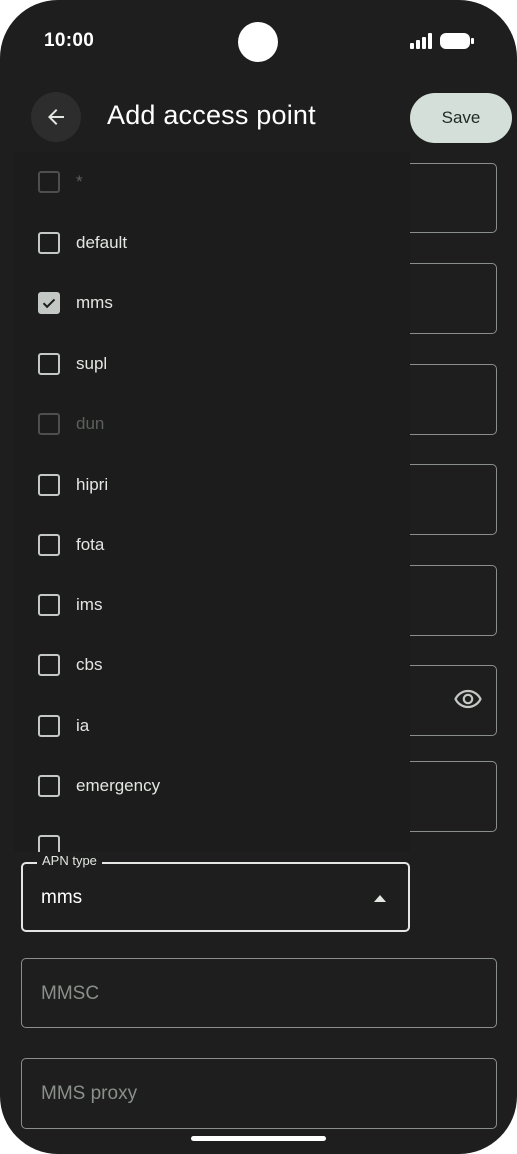  Describe the element at coordinates (89, 604) in the screenshot. I see `menu-item-label: ims` at that location.